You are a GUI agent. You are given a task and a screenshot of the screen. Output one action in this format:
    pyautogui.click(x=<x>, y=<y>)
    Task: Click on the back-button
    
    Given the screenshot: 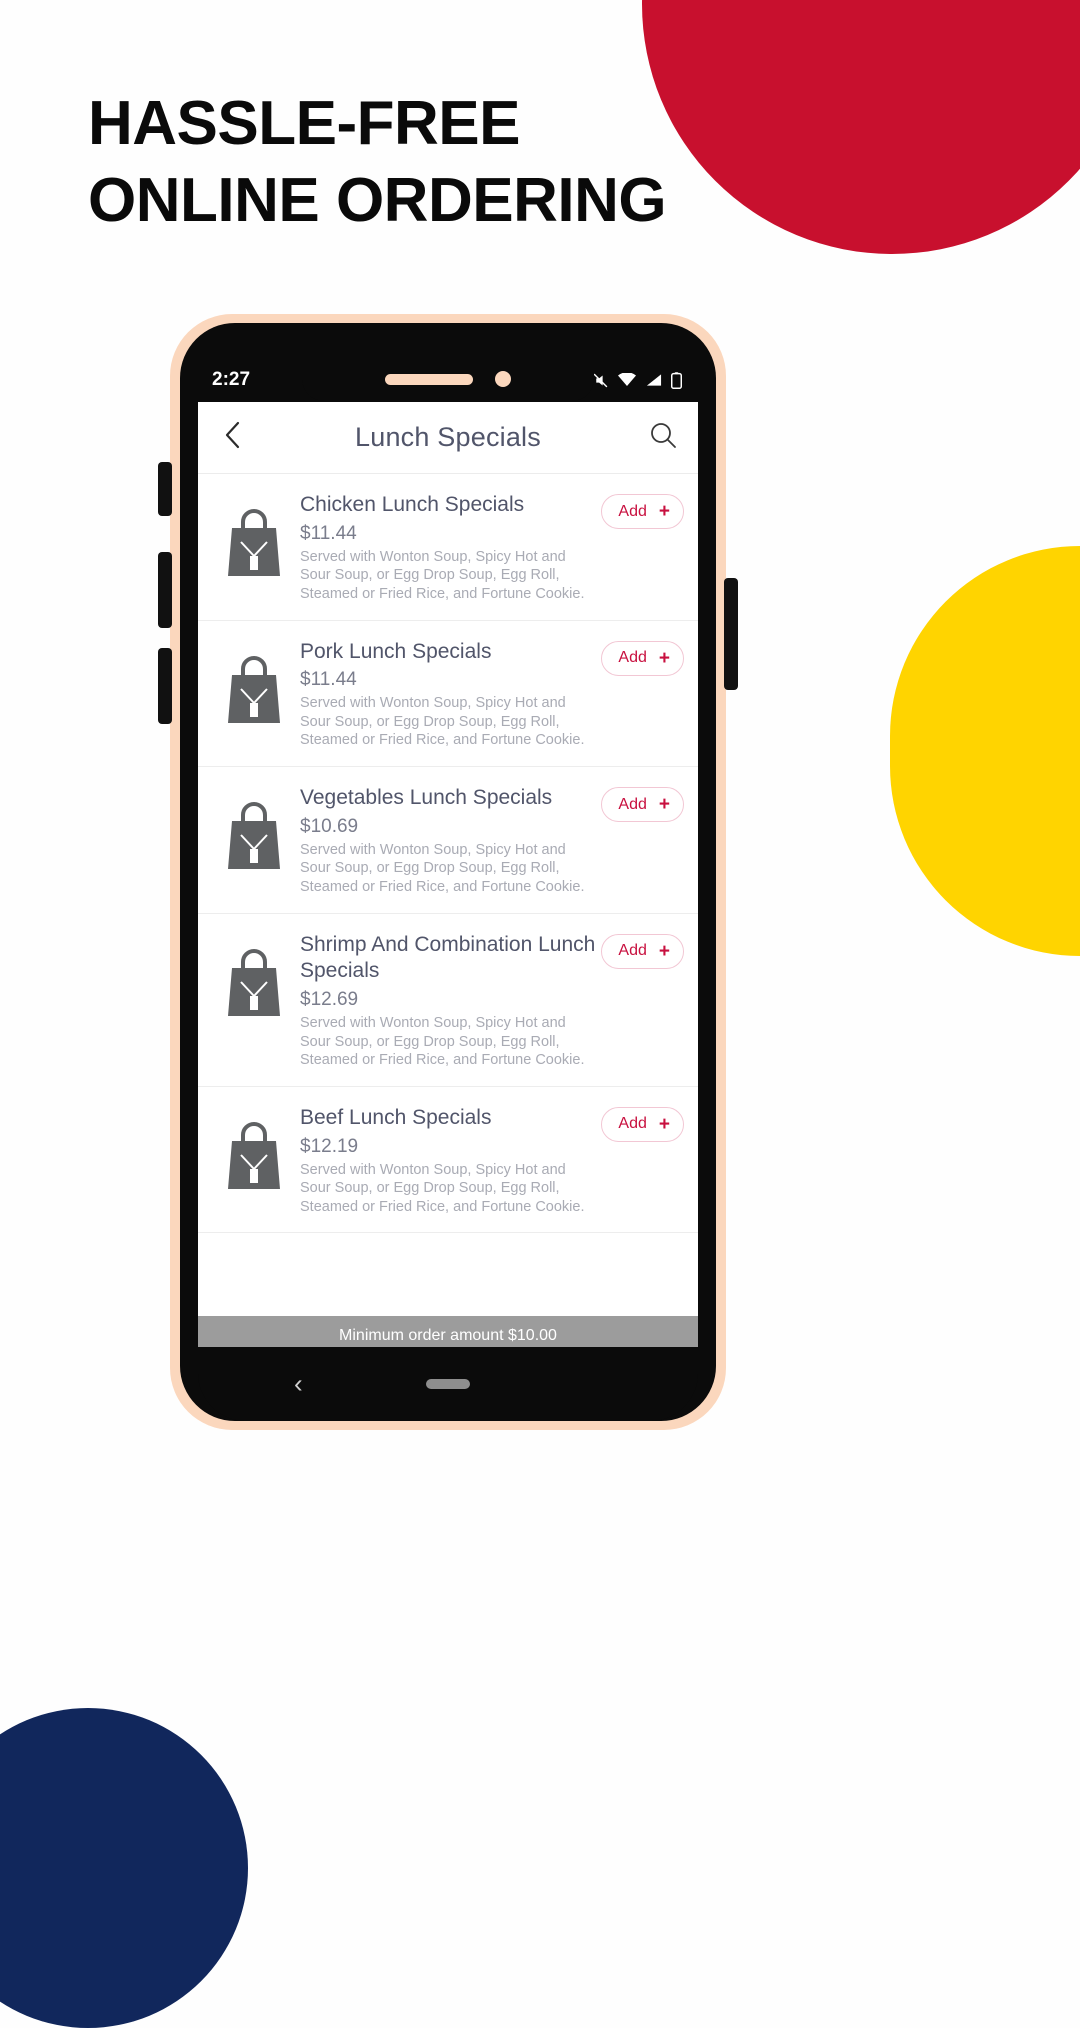 What is the action you would take?
    pyautogui.click(x=233, y=438)
    